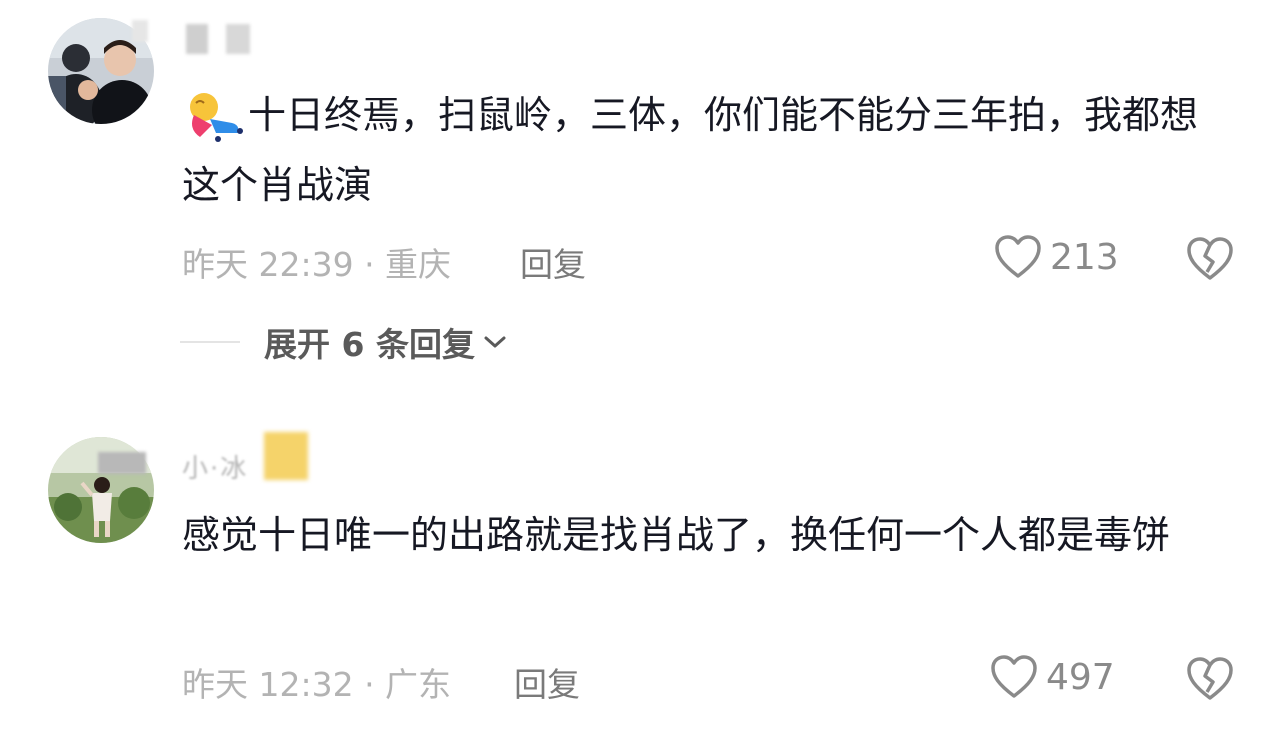 This screenshot has height=732, width=1284. I want to click on expand-replies-button: 展开 6 条回复, so click(343, 342).